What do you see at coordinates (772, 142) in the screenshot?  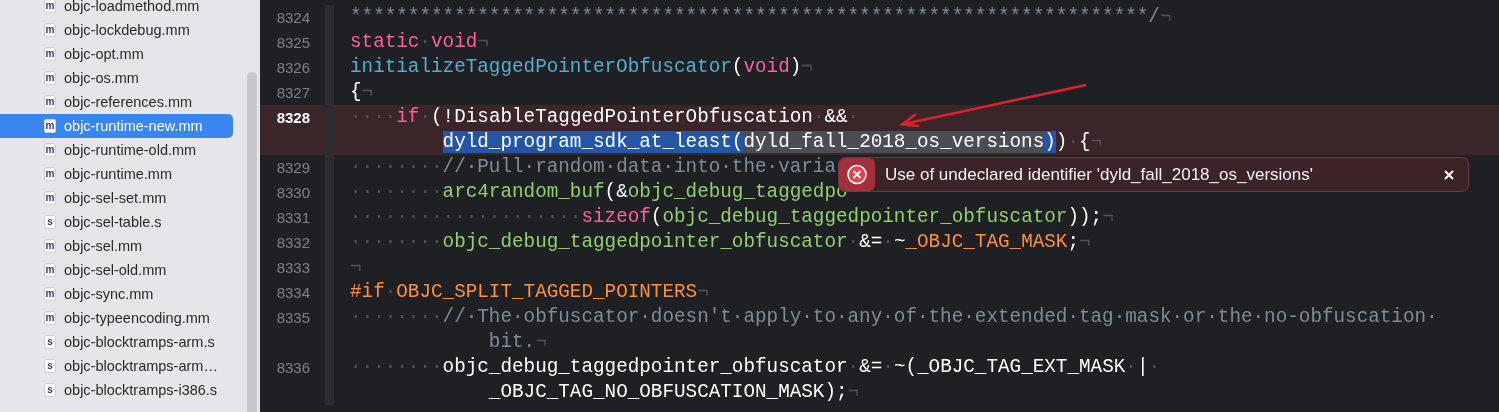 I see `code-line: dyld_program_sdk_at_least(dyld_fall_2018_os_versions))·{¬` at bounding box center [772, 142].